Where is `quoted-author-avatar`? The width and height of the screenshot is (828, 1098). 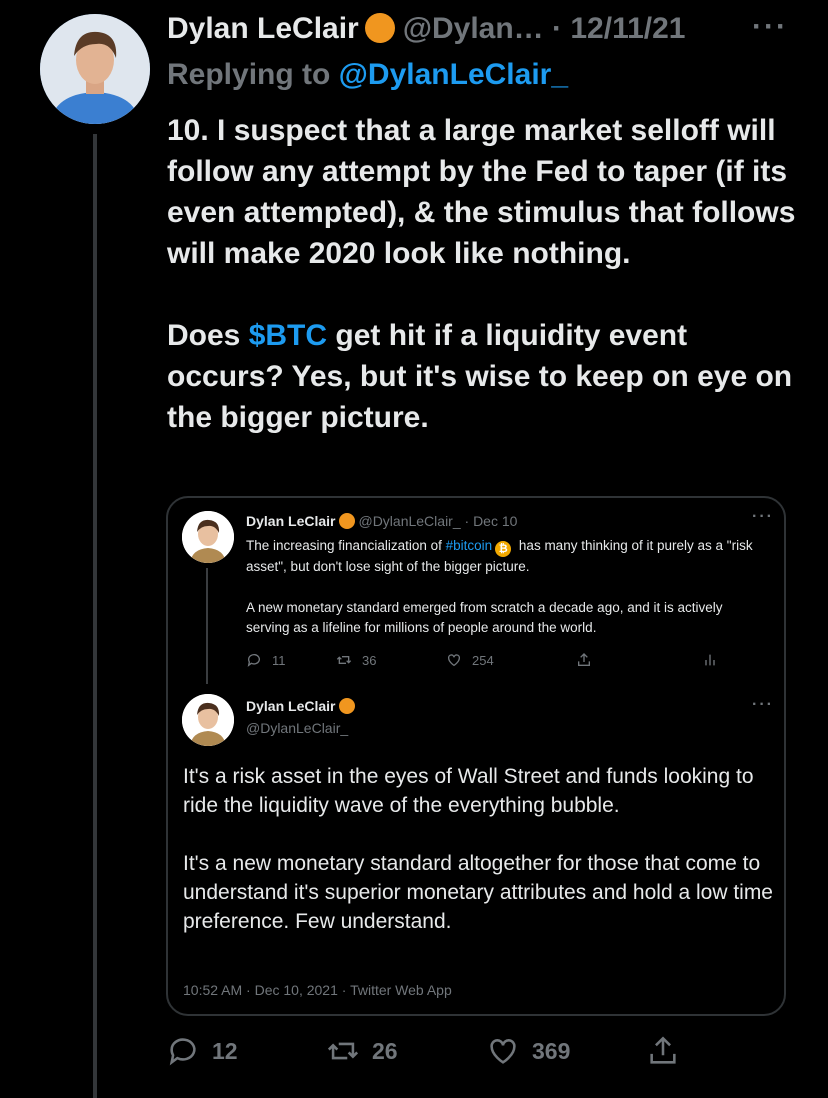 quoted-author-avatar is located at coordinates (208, 537).